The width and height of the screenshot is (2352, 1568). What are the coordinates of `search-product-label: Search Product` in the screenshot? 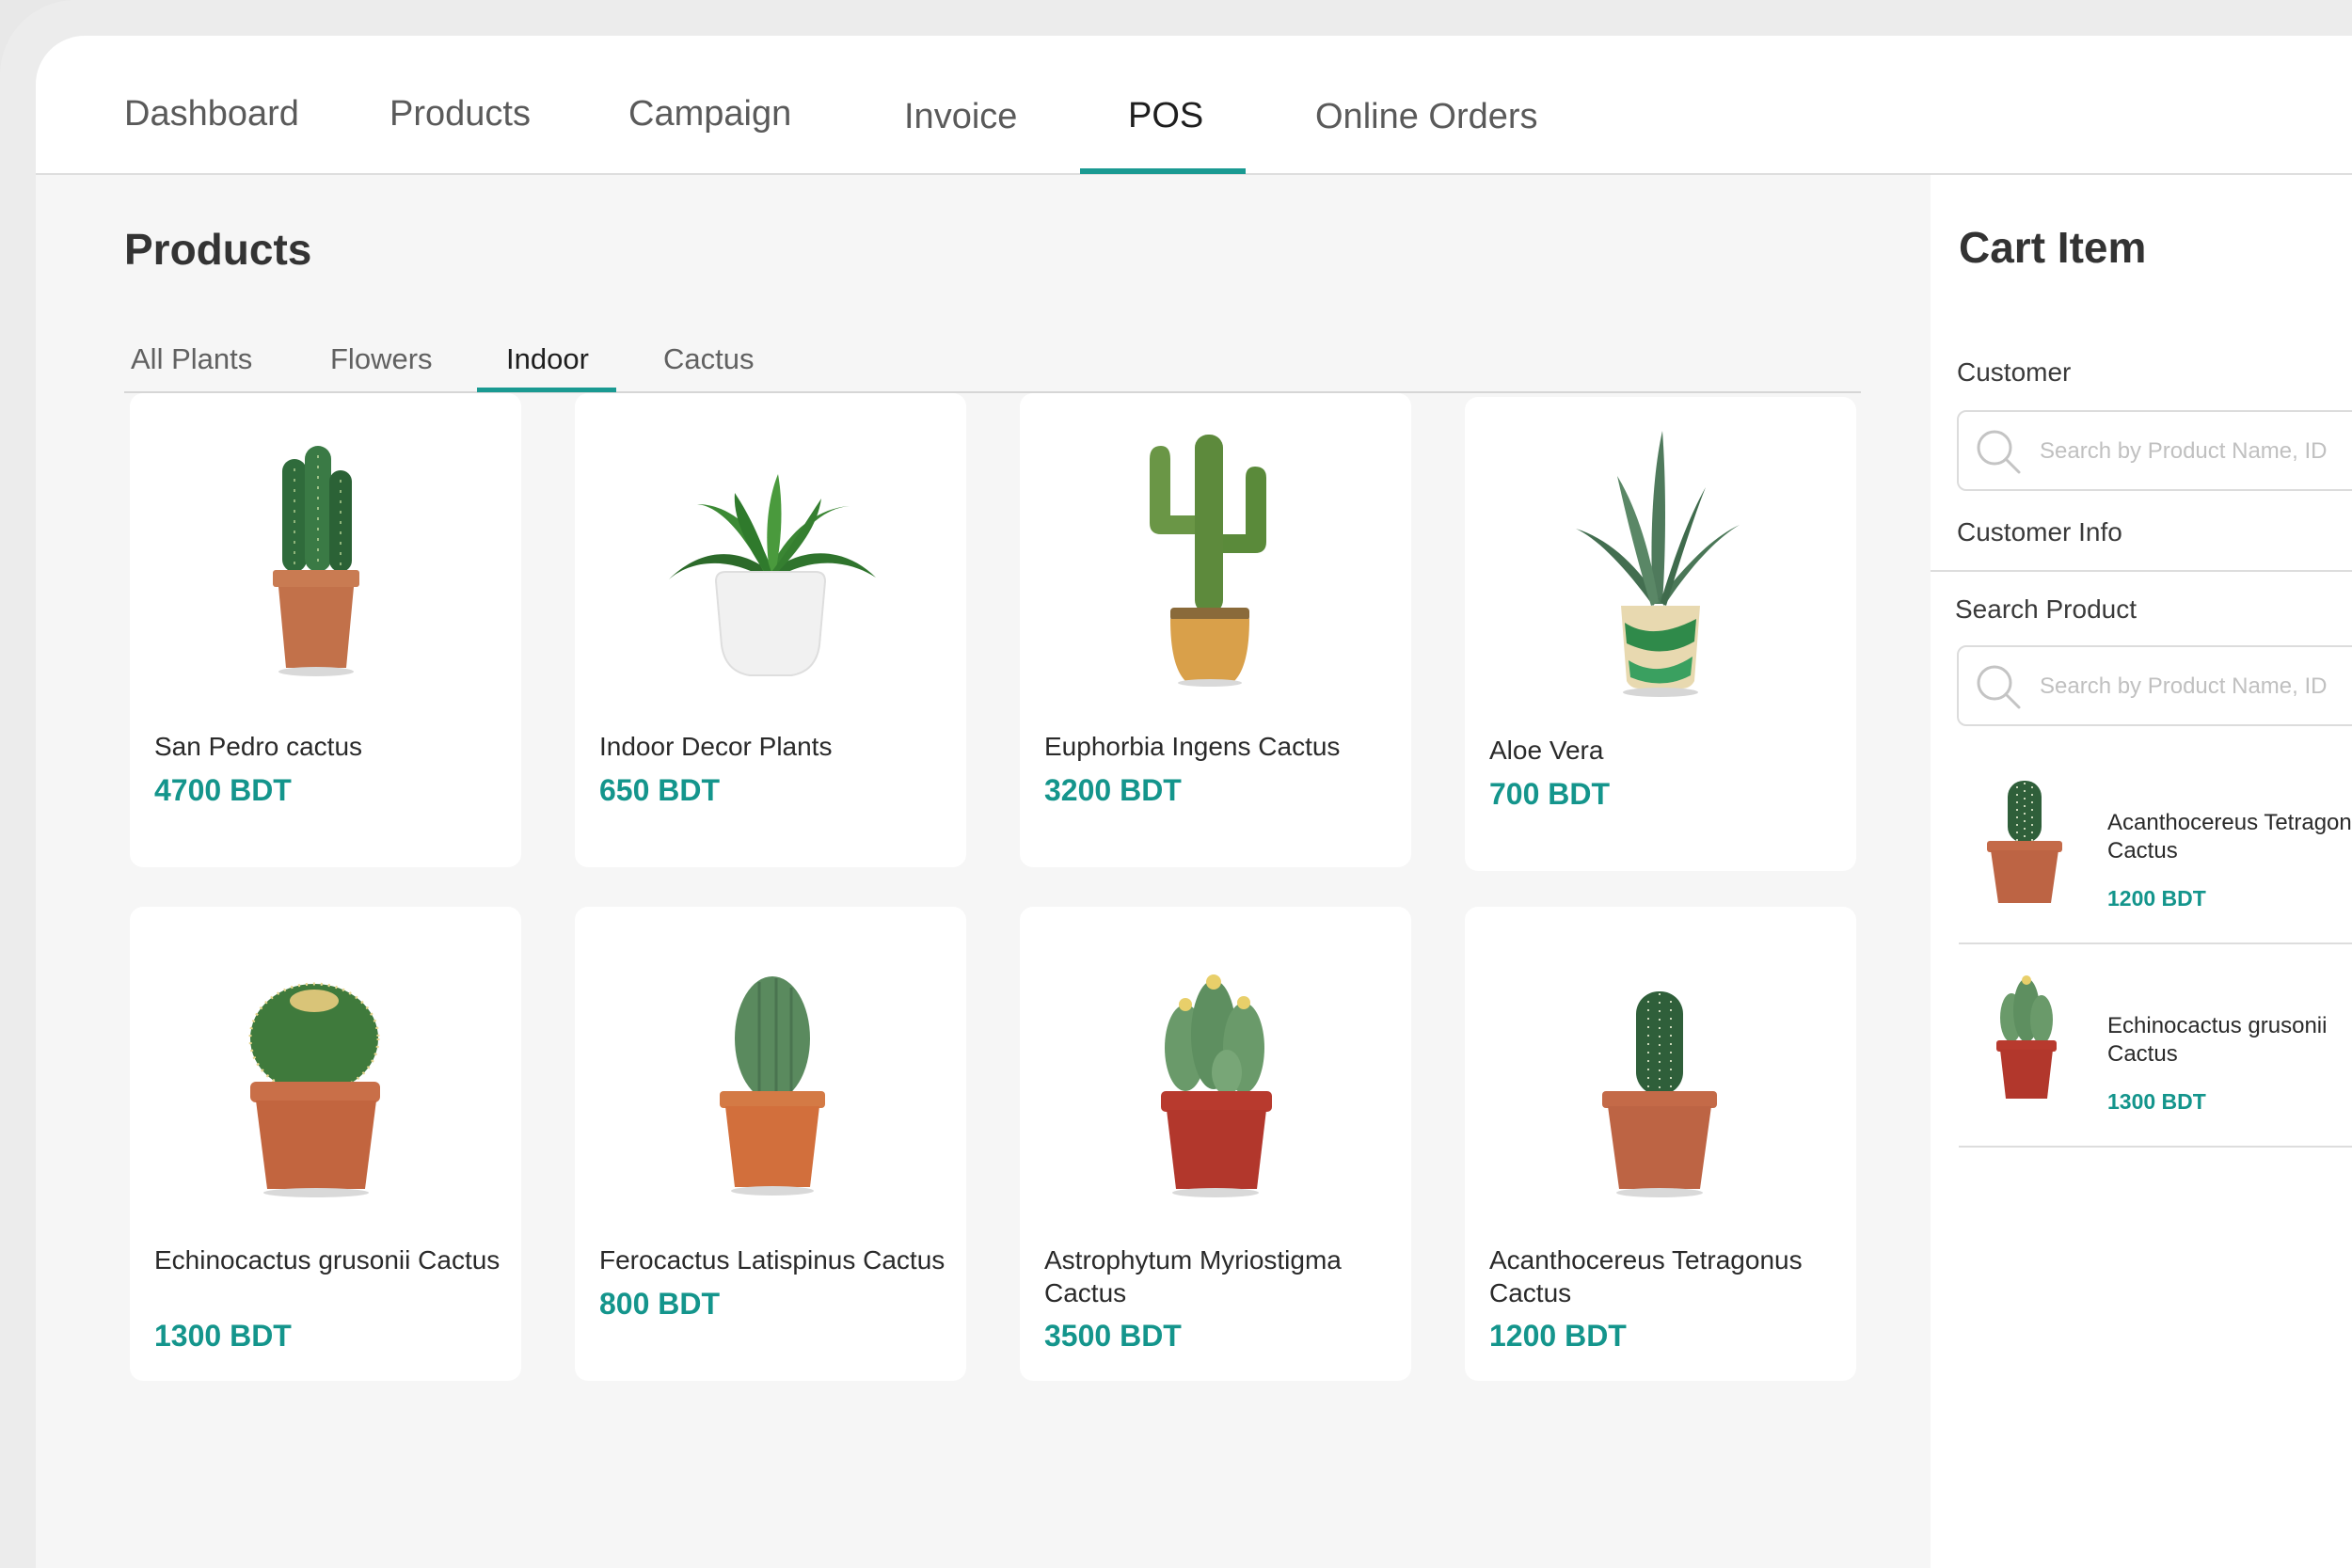 It's located at (2046, 609).